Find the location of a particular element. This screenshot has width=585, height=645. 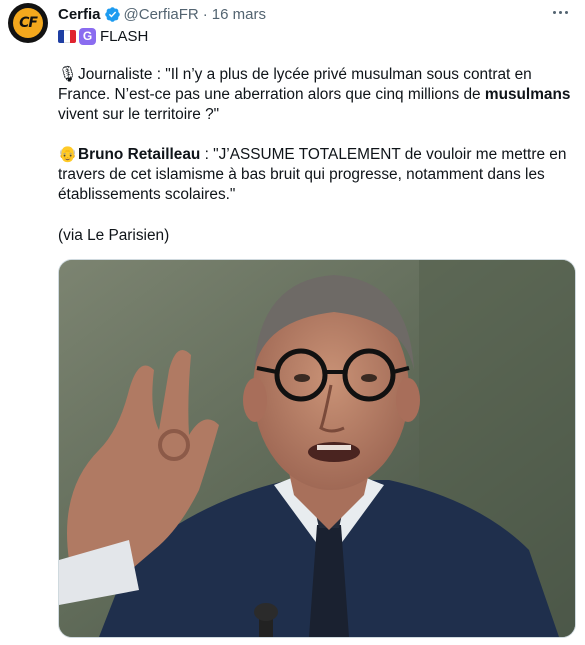

tweet-header: Cerfia @CerfiaFR · 16 mars is located at coordinates (162, 14).